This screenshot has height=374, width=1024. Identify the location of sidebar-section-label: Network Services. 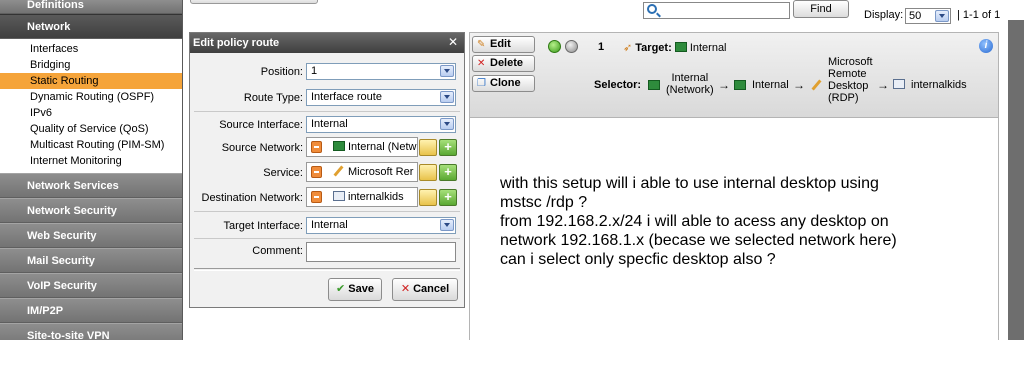
(73, 186).